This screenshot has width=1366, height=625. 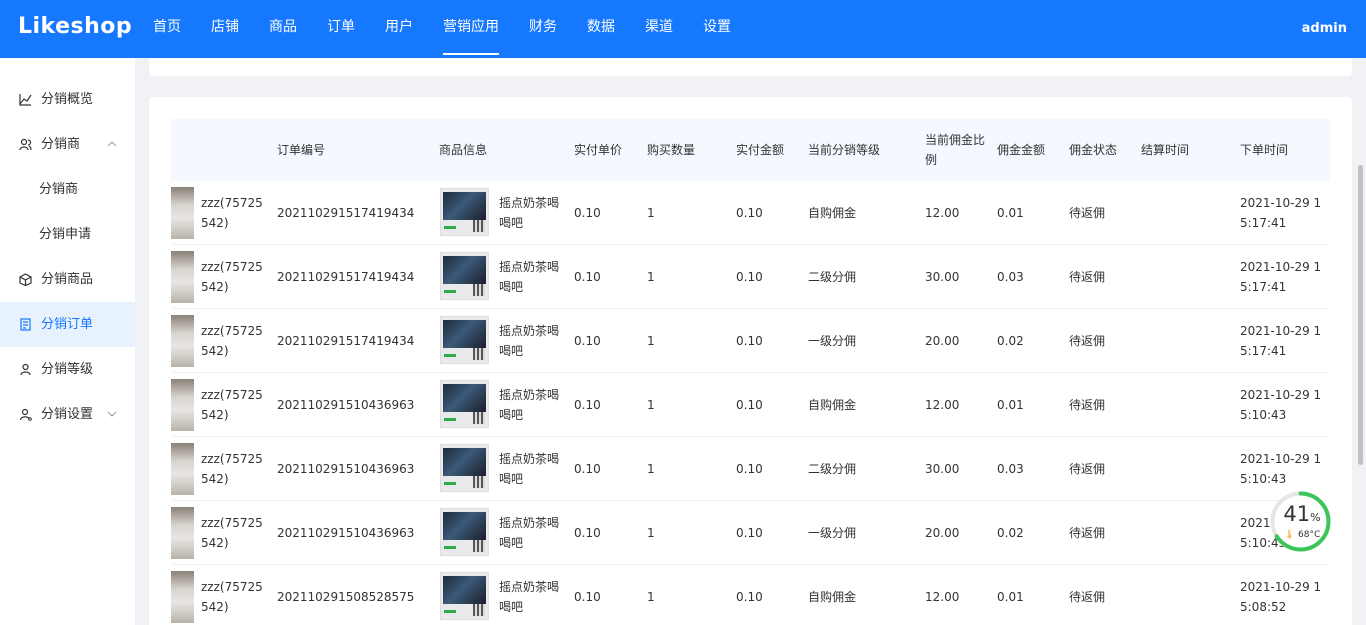 What do you see at coordinates (1264, 150) in the screenshot?
I see `column-header: 下单时间` at bounding box center [1264, 150].